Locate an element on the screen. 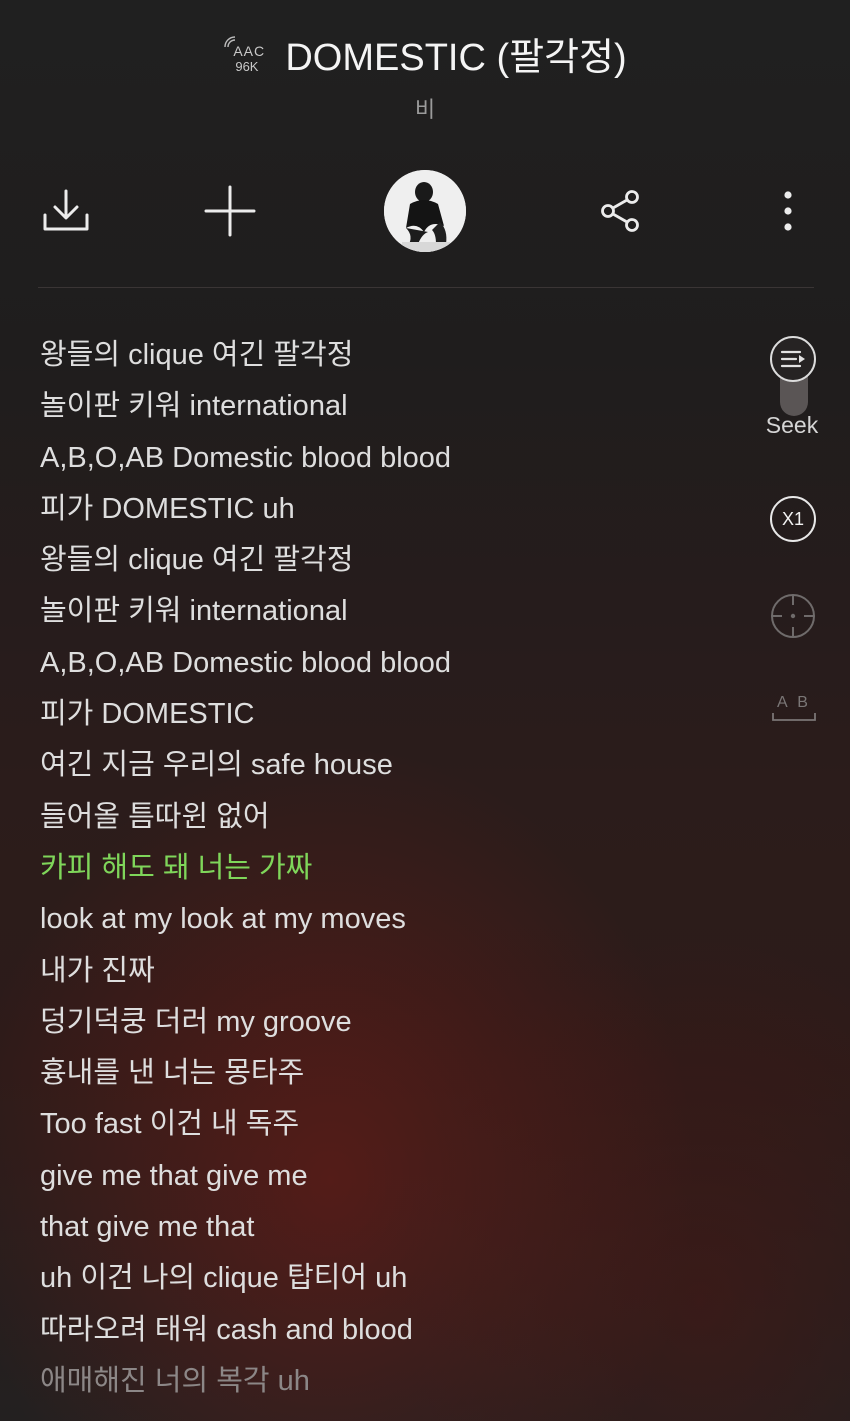 This screenshot has width=850, height=1421. download-icon is located at coordinates (66, 210).